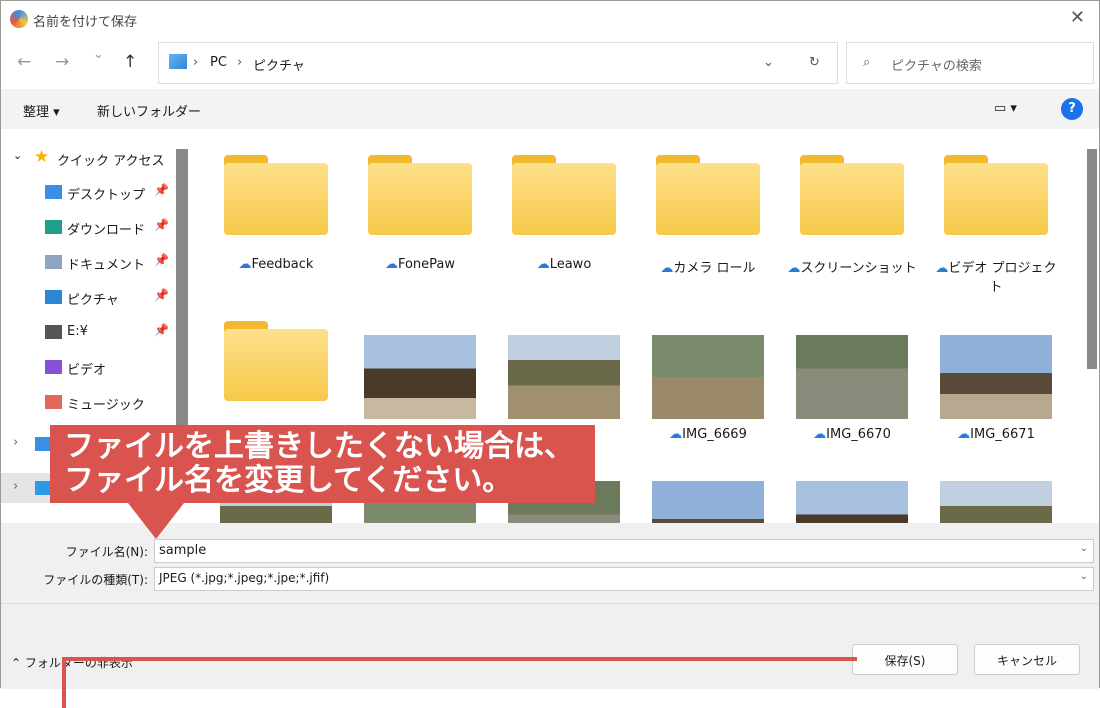 The image size is (1100, 708). I want to click on view-button: ▭ ▾, so click(1005, 108).